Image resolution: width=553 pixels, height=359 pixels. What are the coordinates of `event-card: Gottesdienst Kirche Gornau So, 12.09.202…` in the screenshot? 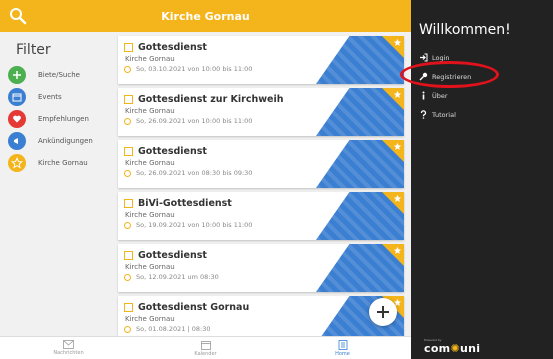 It's located at (261, 268).